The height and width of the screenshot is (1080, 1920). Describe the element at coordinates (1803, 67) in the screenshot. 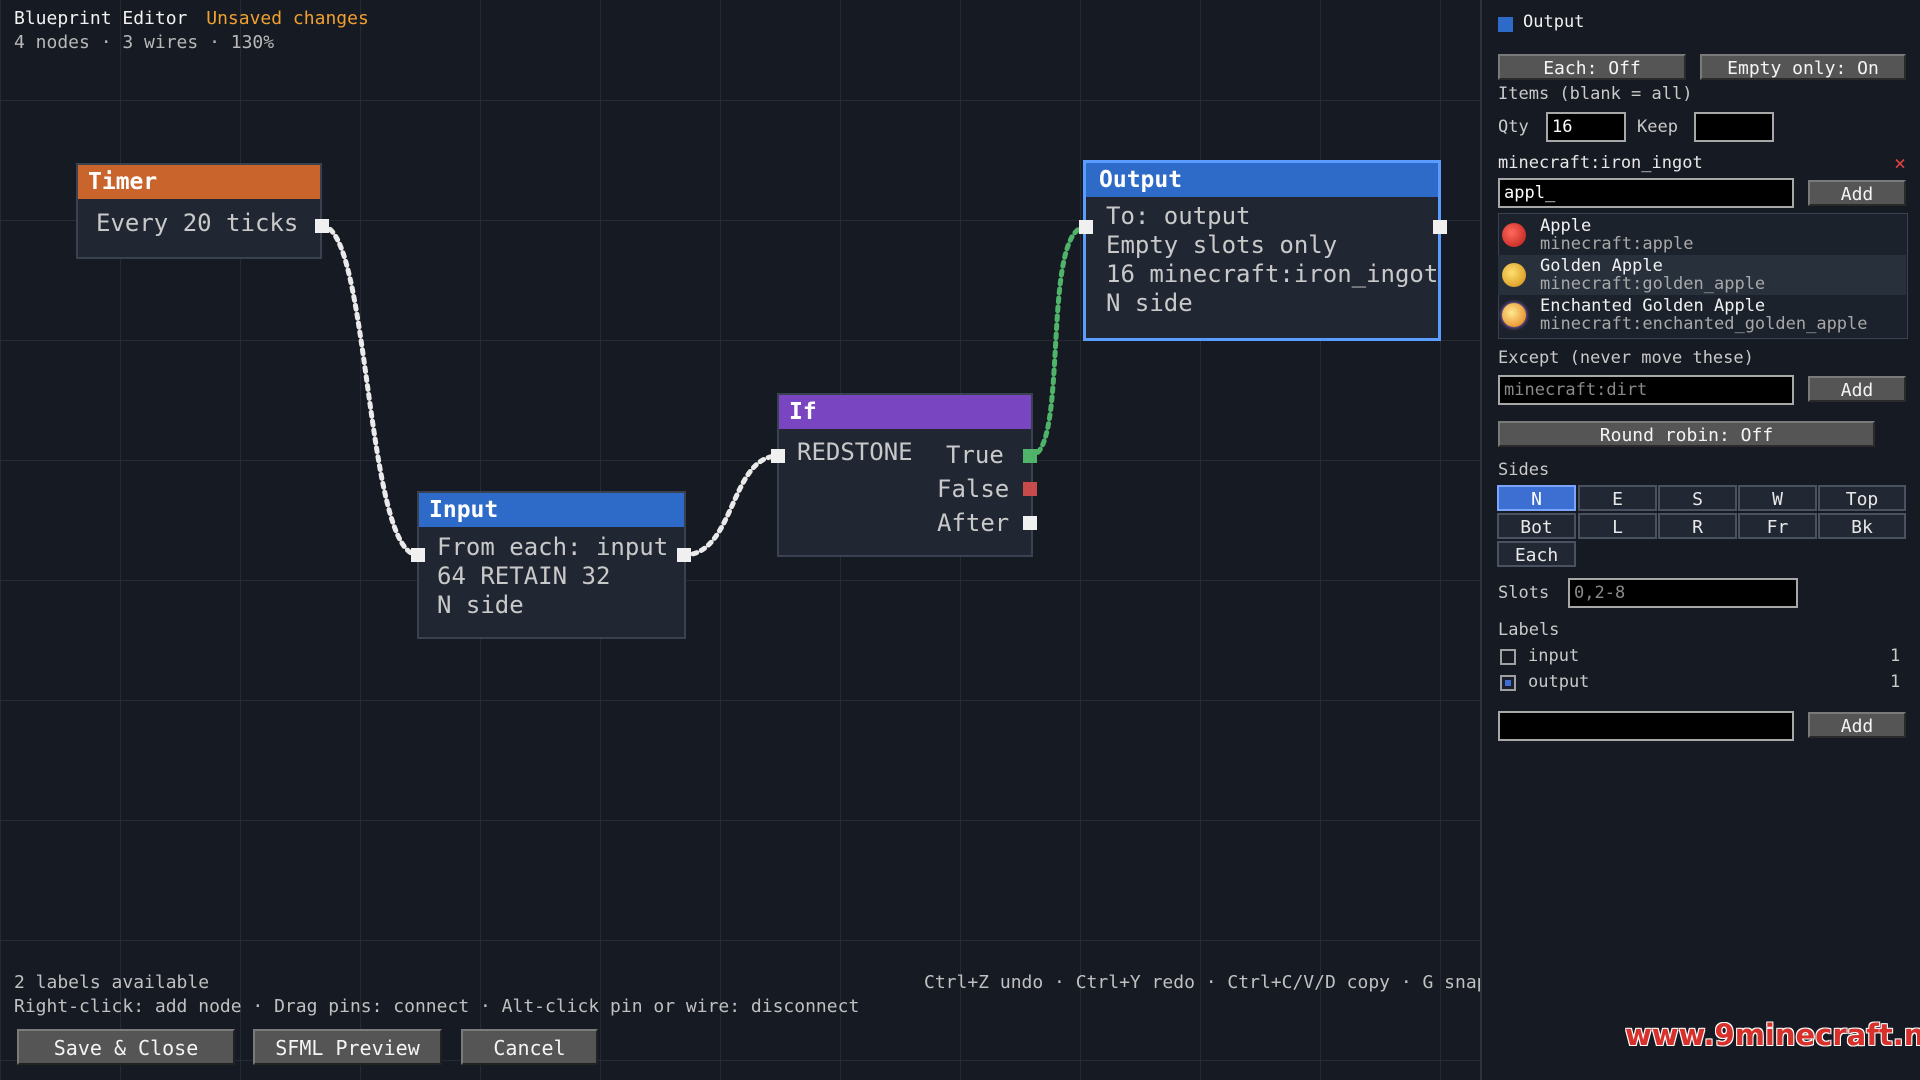

I see `empty-only-toggle-button: Empty only: On` at that location.